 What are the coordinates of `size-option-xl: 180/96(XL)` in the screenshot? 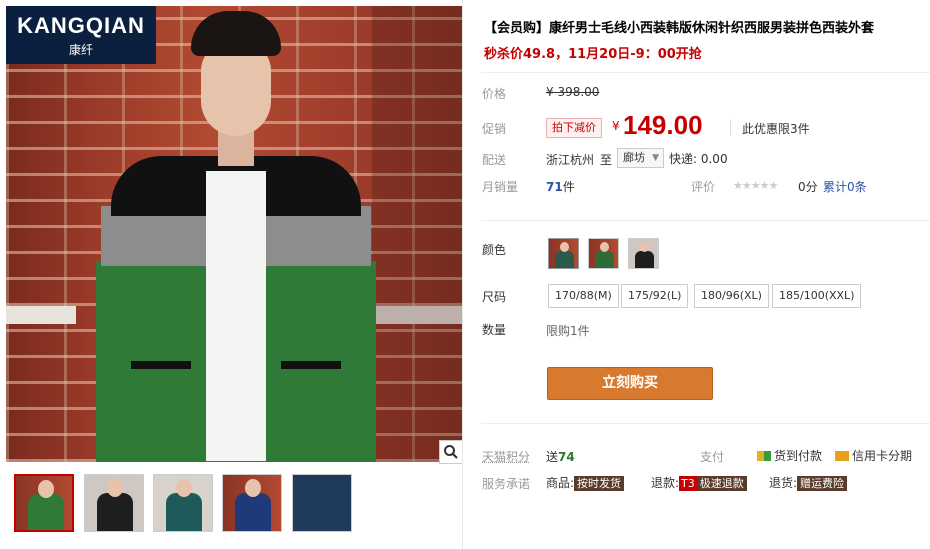 It's located at (731, 296).